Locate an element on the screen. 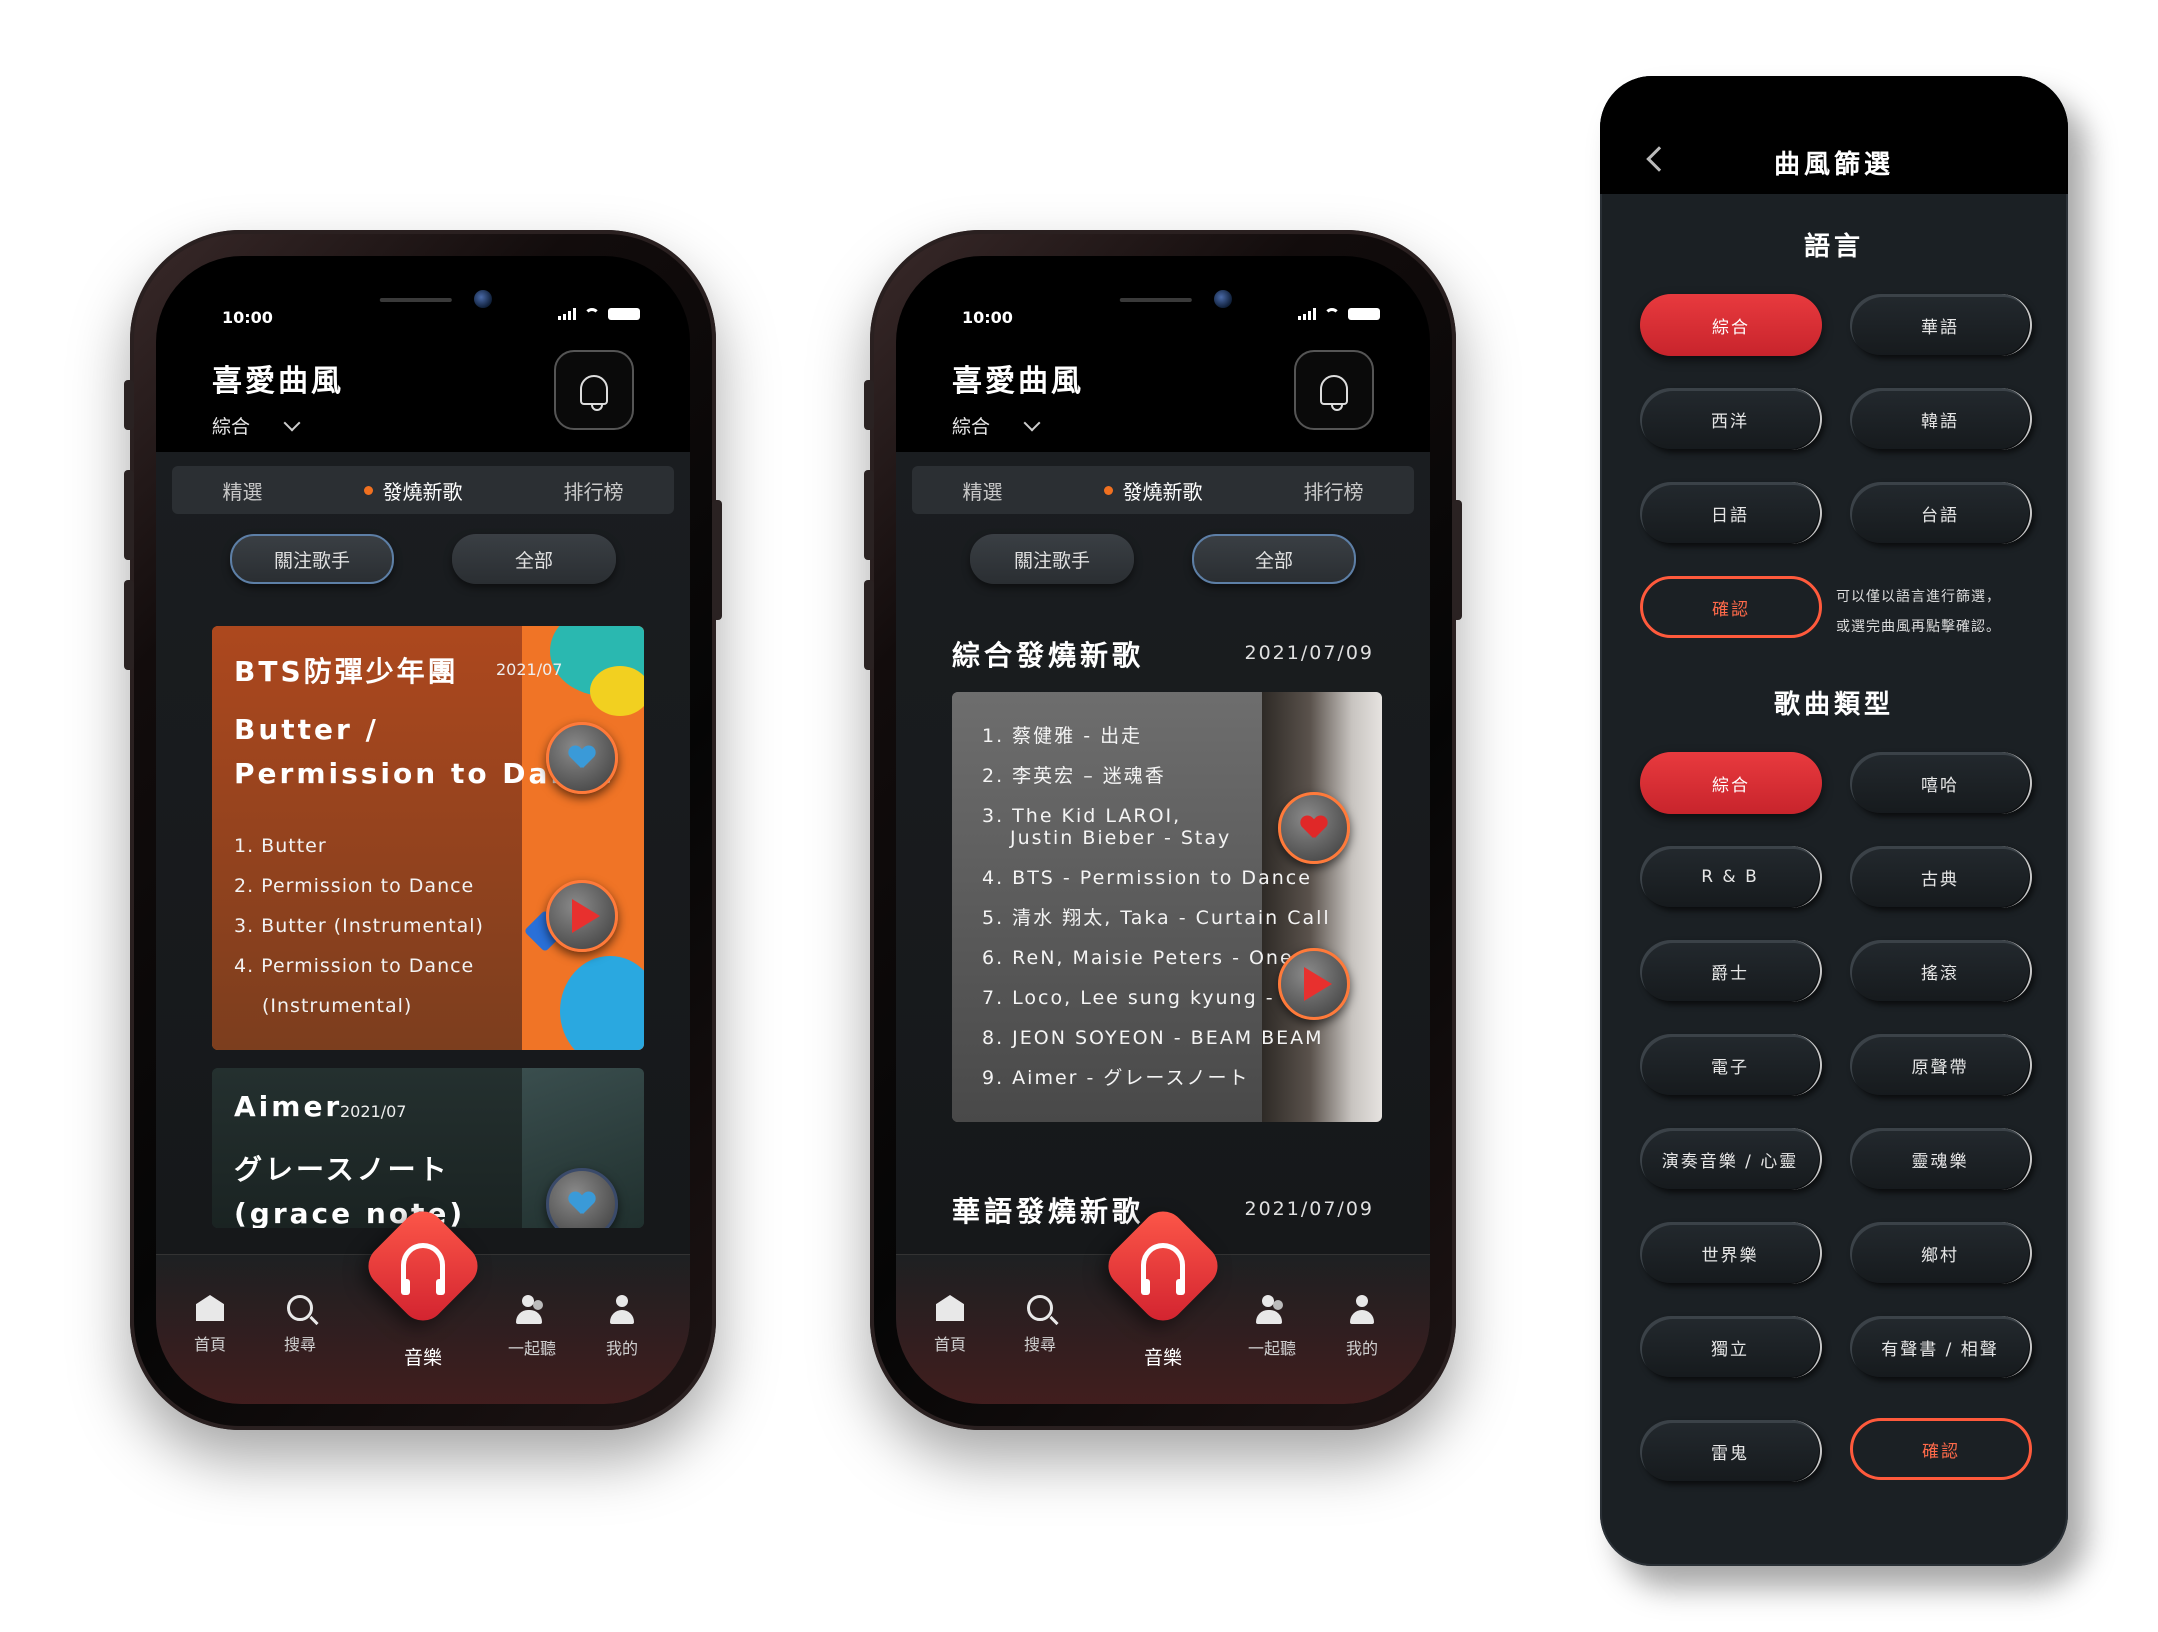 This screenshot has width=2158, height=1632. genre-option-jazz: 爵士 is located at coordinates (1731, 971).